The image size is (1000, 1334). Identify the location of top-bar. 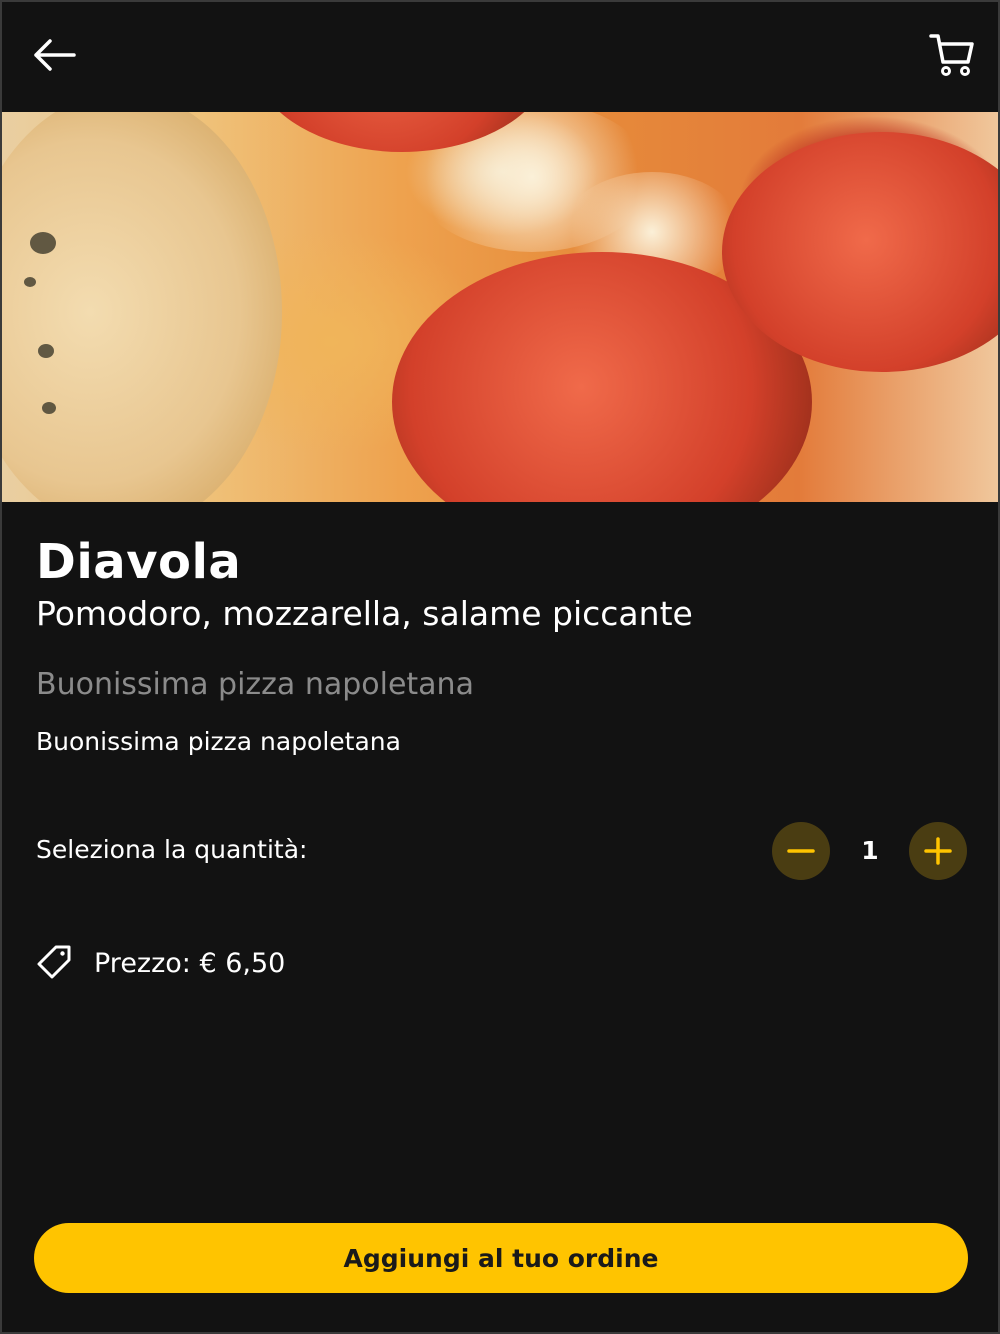
(500, 57).